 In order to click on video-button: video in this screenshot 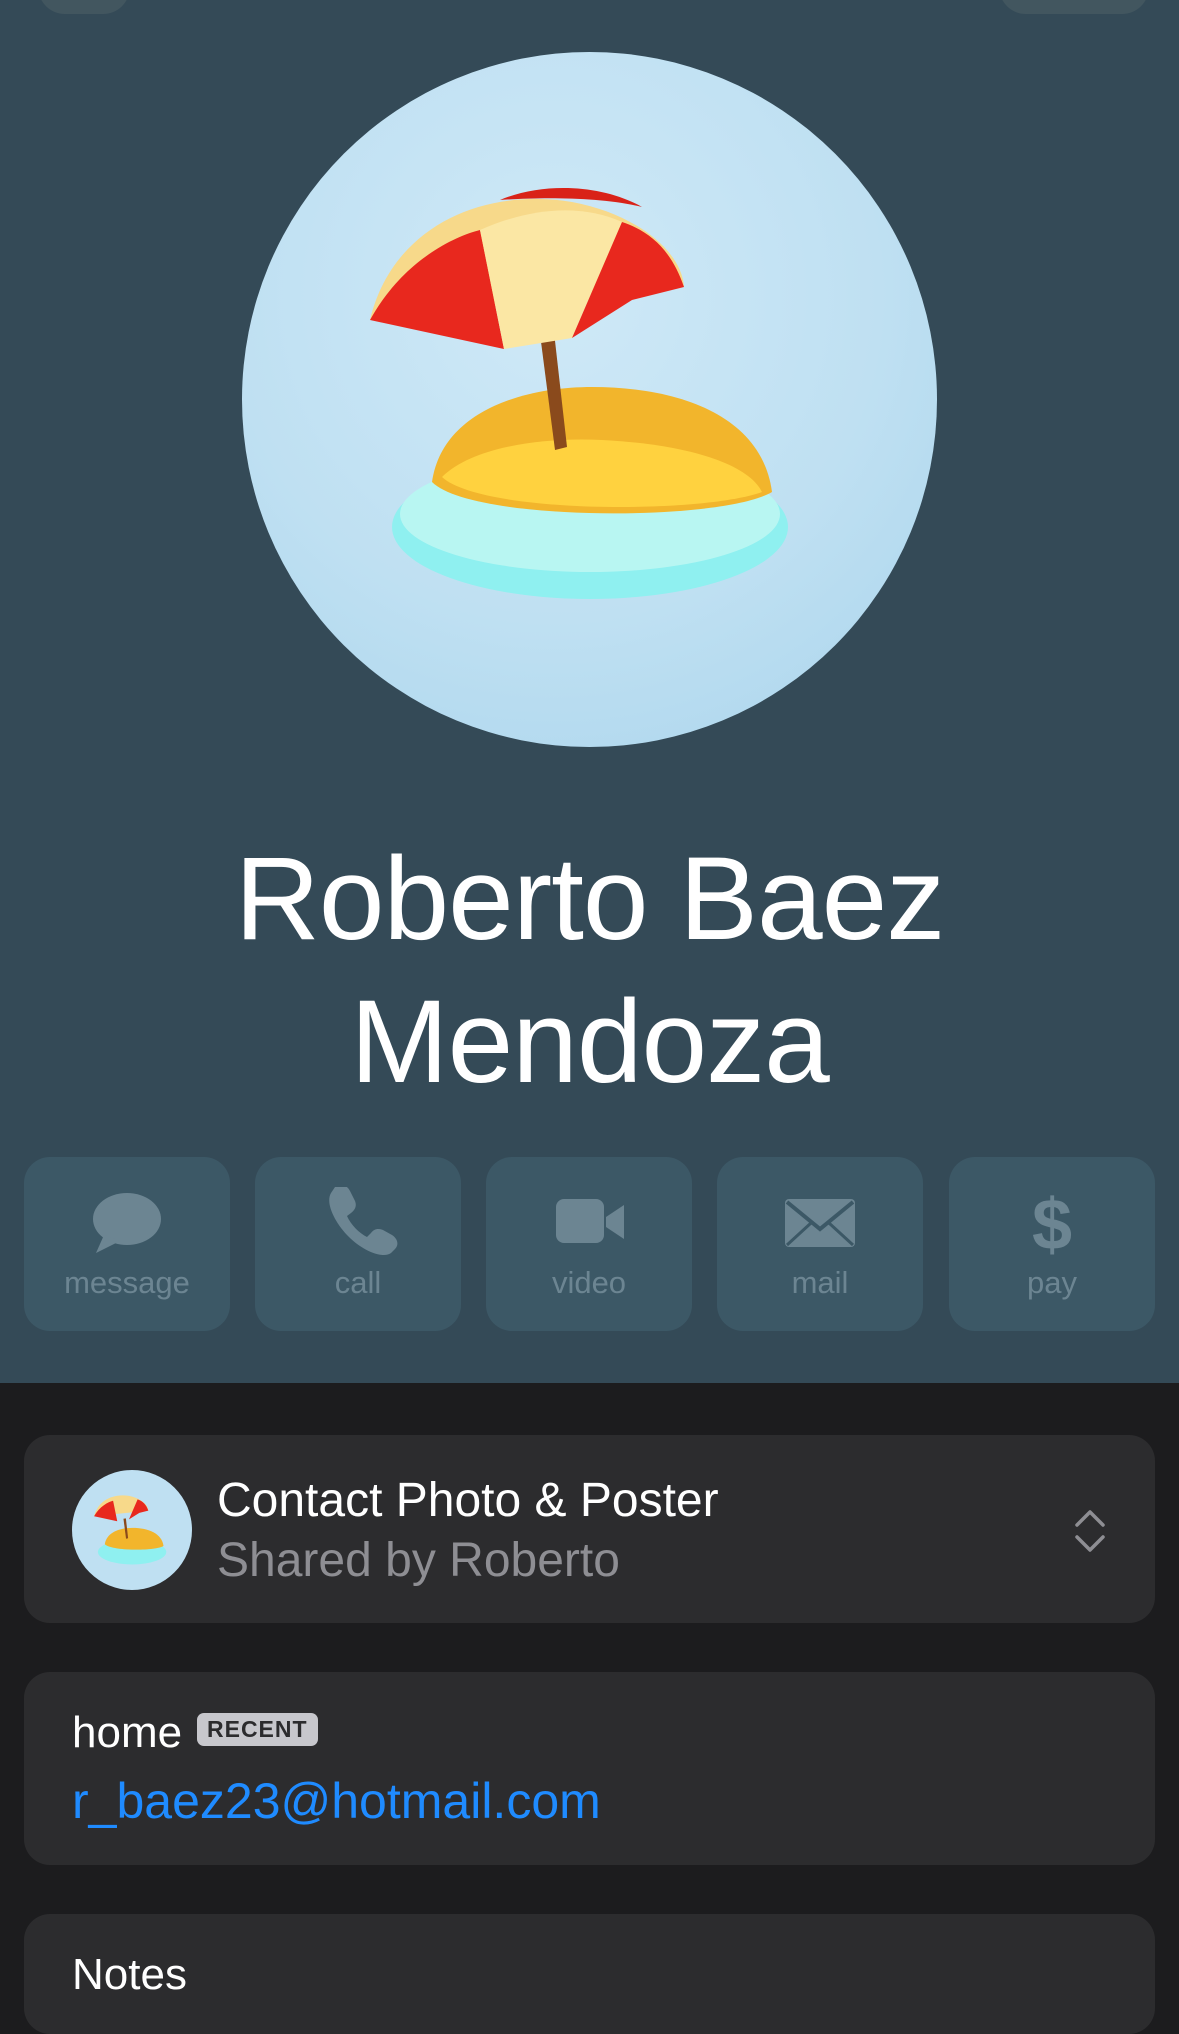, I will do `click(589, 1244)`.